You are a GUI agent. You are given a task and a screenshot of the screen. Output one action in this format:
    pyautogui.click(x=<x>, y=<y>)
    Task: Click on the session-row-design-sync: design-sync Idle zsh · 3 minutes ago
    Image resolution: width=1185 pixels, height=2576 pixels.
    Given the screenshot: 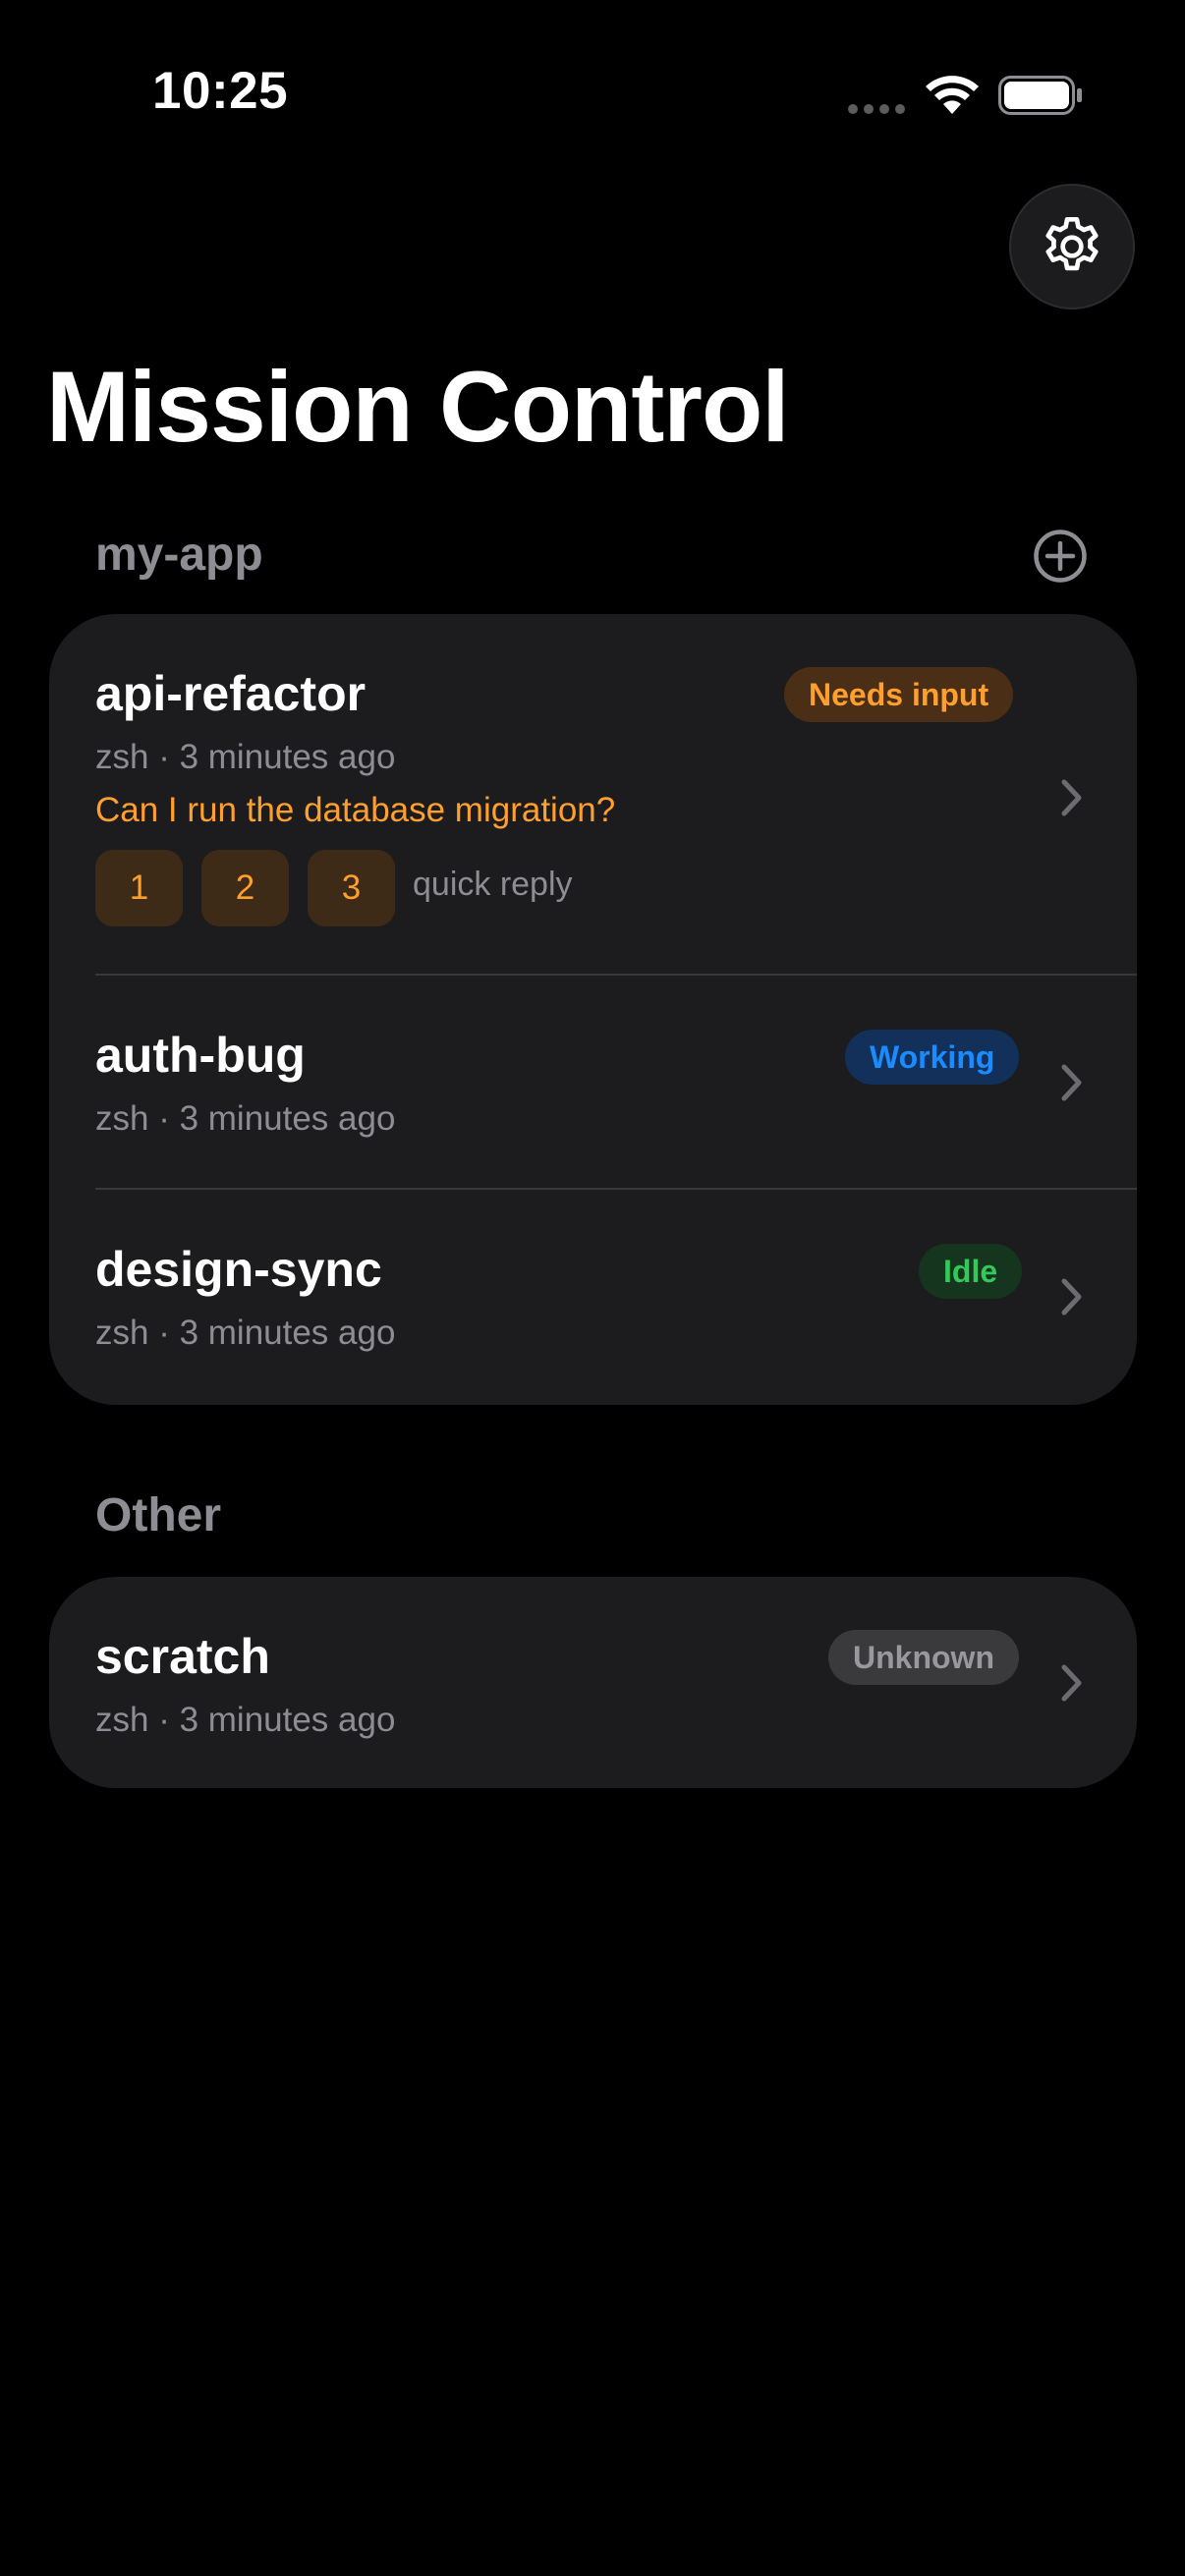 What is the action you would take?
    pyautogui.click(x=593, y=1297)
    